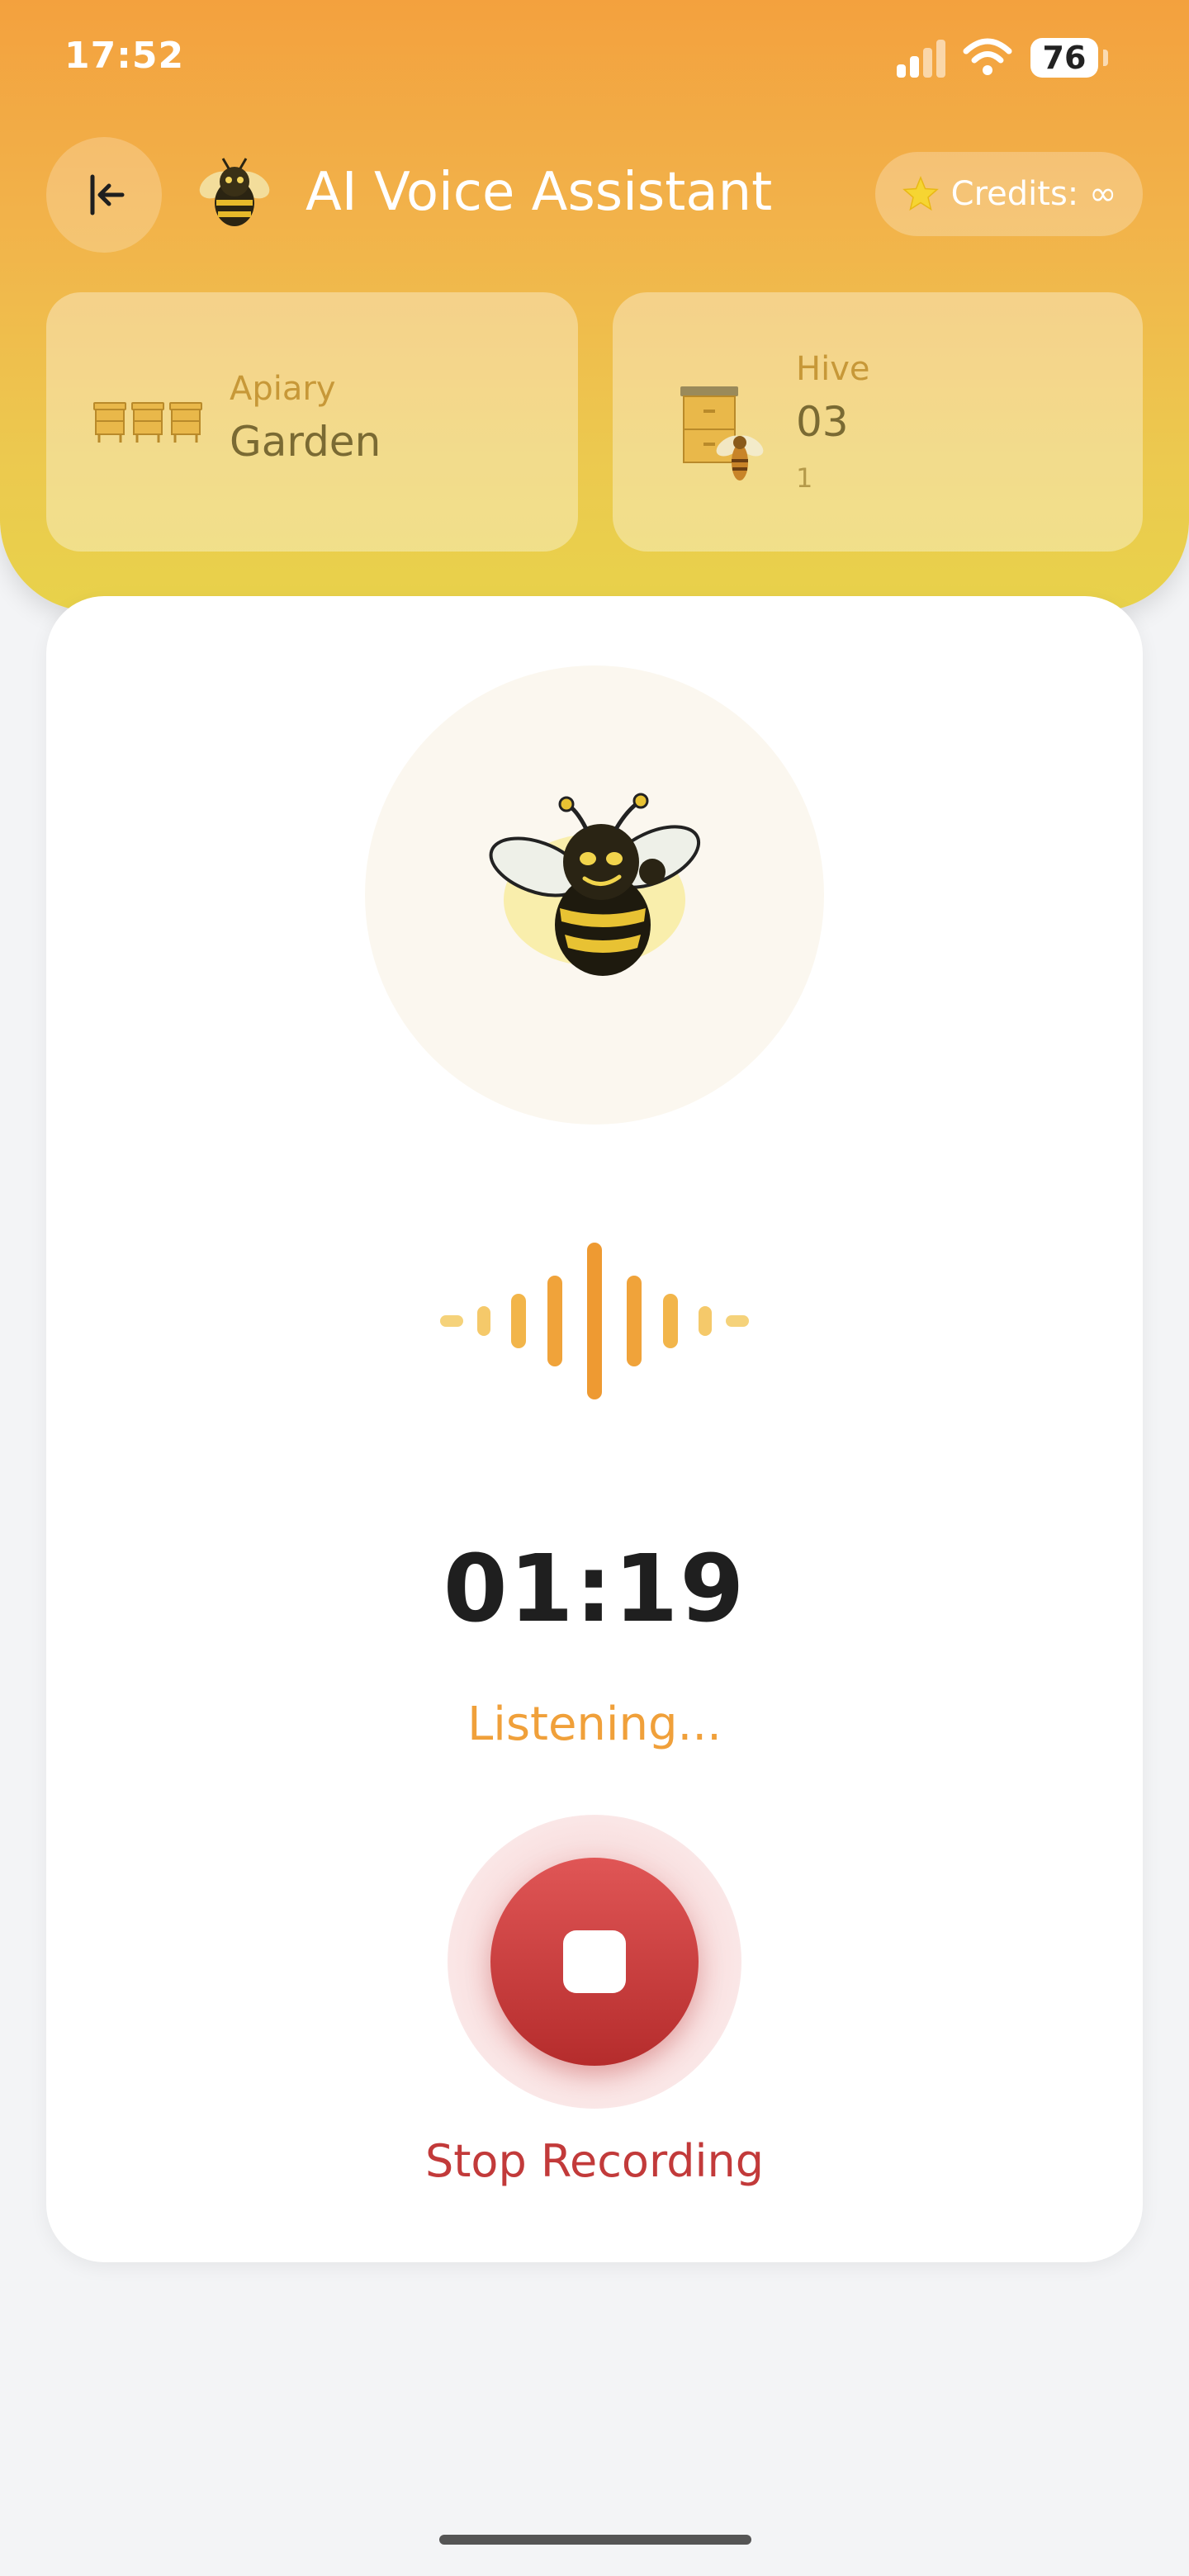  Describe the element at coordinates (539, 192) in the screenshot. I see `page-title: AI Voice Assistant` at that location.